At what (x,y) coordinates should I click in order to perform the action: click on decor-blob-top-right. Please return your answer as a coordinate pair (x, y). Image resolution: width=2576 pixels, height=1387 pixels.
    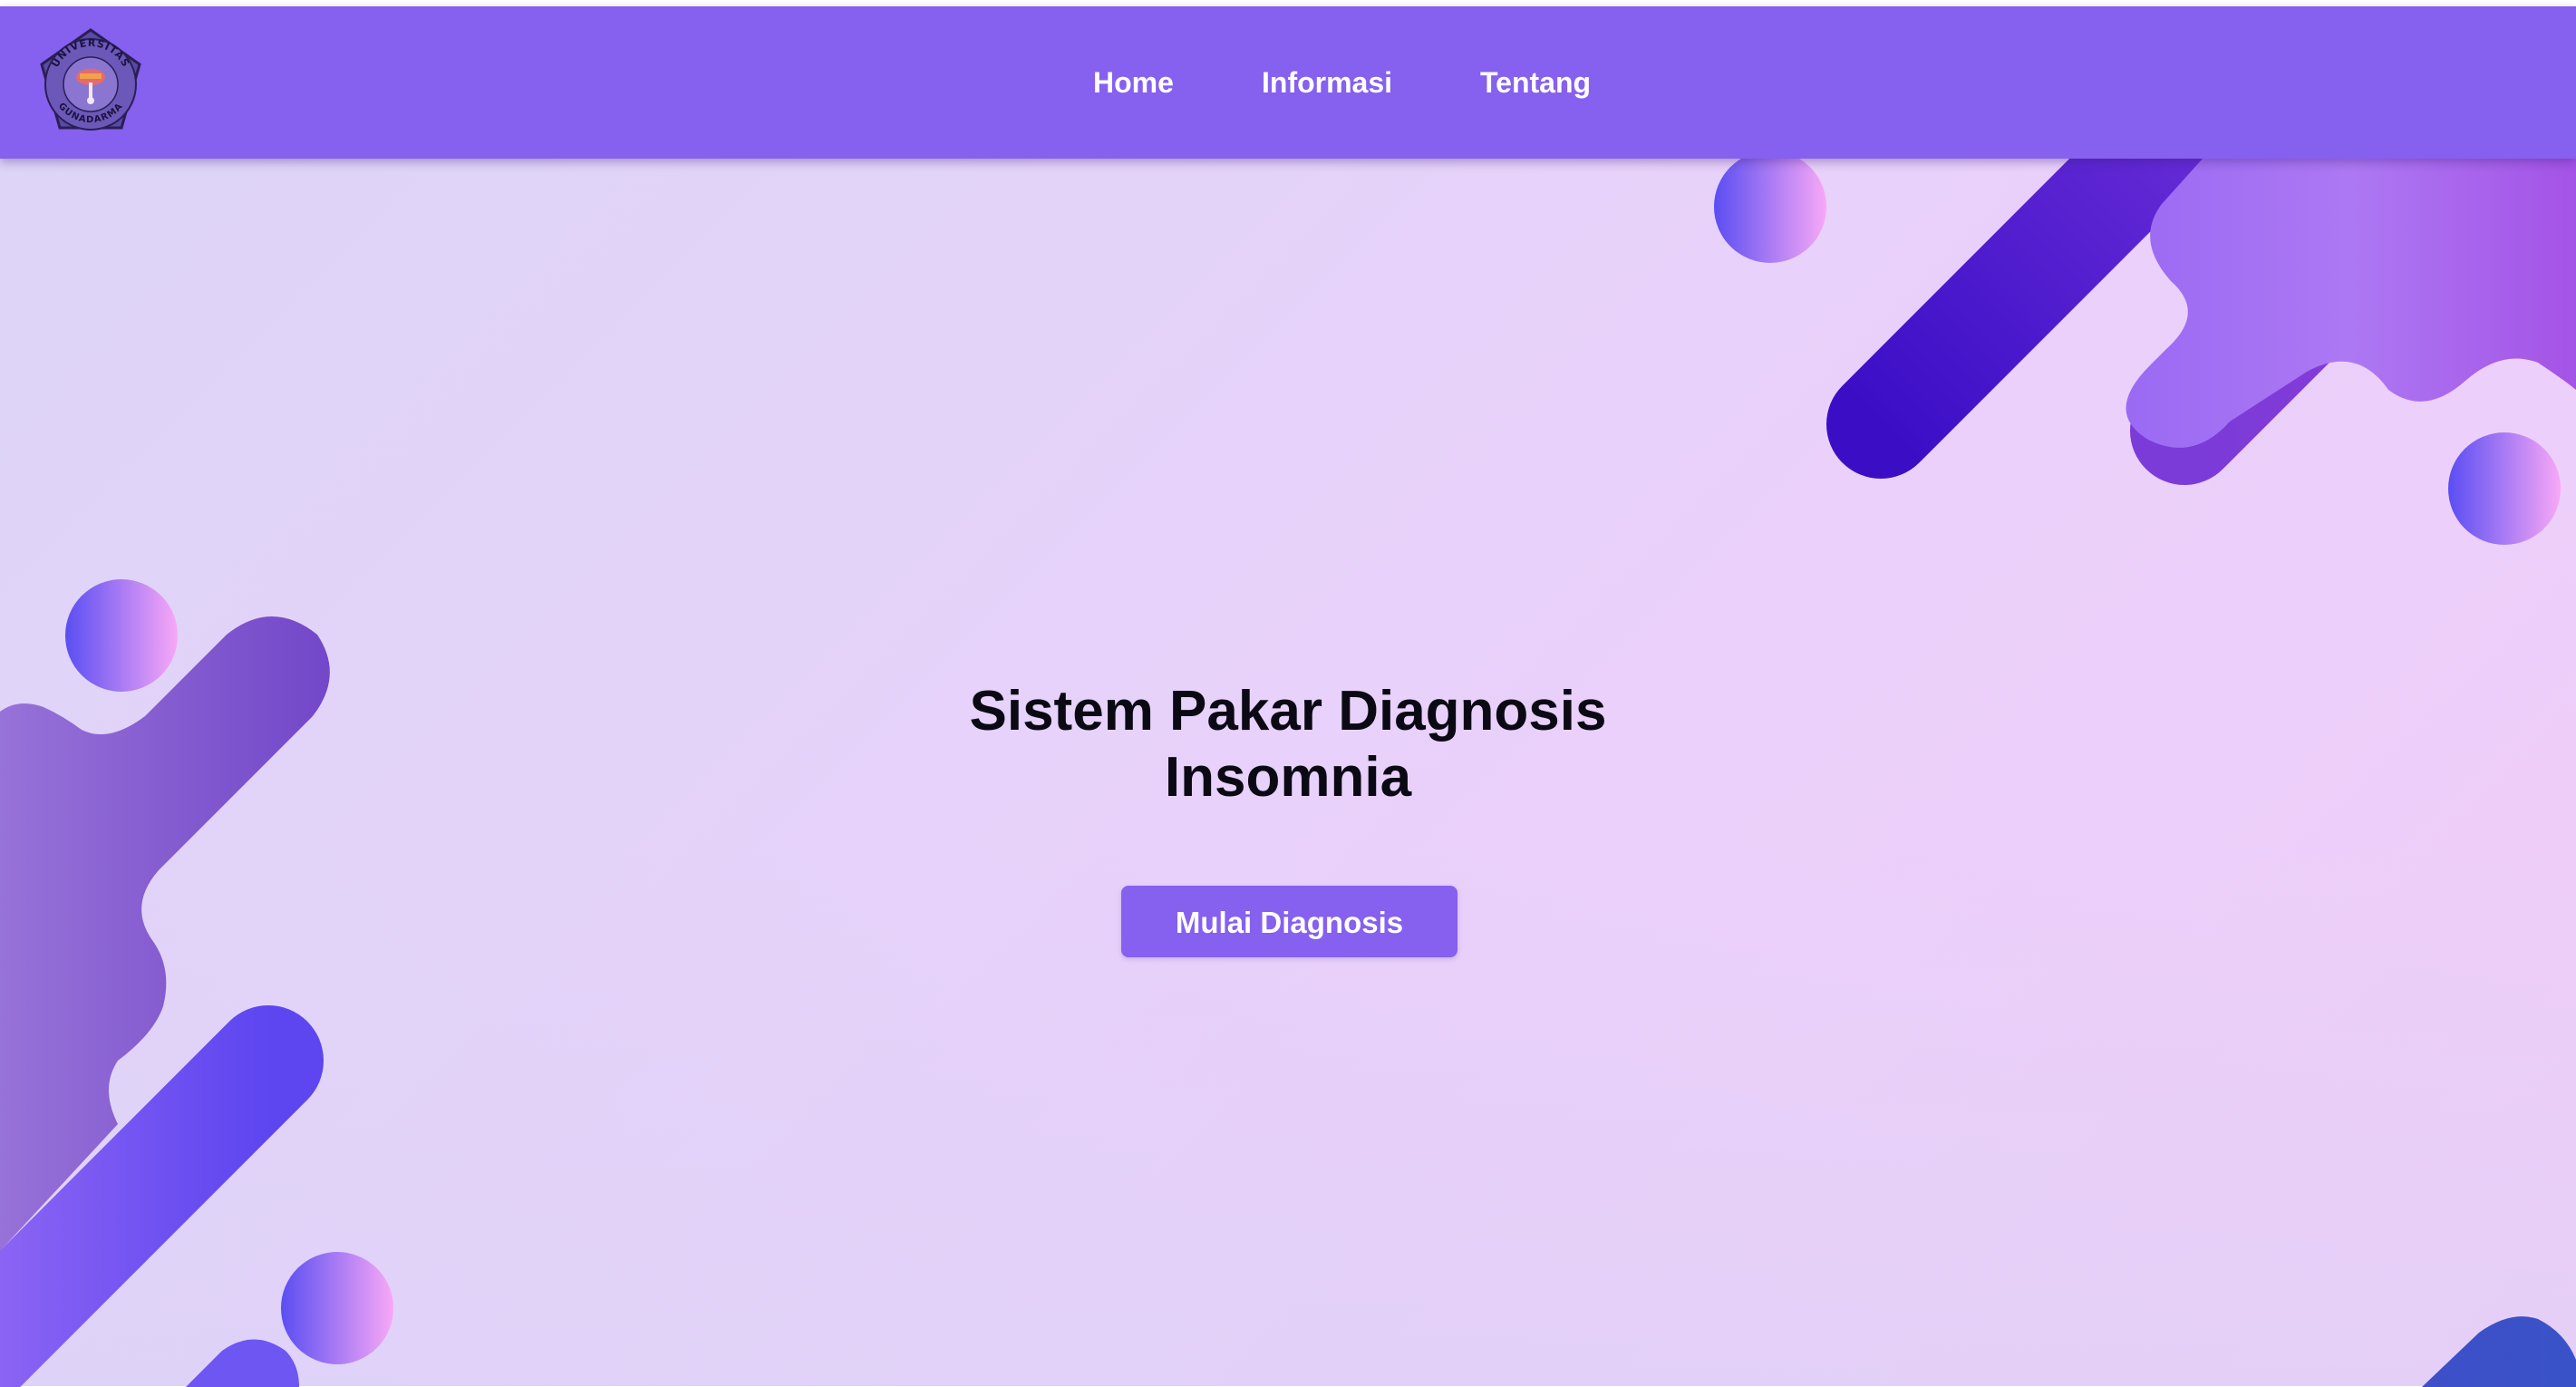
    Looking at the image, I should click on (2351, 303).